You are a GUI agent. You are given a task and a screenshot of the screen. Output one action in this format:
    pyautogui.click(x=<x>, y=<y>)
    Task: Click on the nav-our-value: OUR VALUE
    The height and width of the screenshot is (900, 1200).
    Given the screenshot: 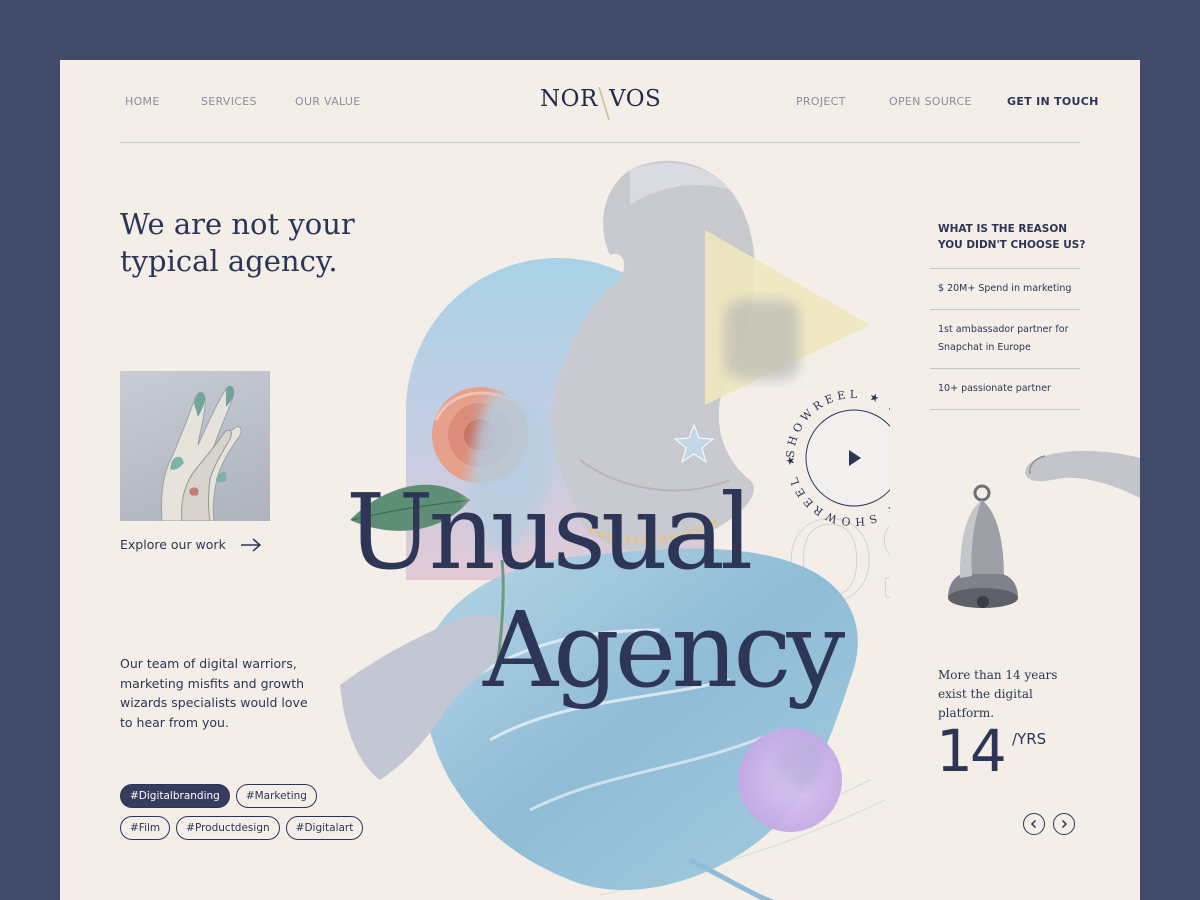 What is the action you would take?
    pyautogui.click(x=327, y=101)
    